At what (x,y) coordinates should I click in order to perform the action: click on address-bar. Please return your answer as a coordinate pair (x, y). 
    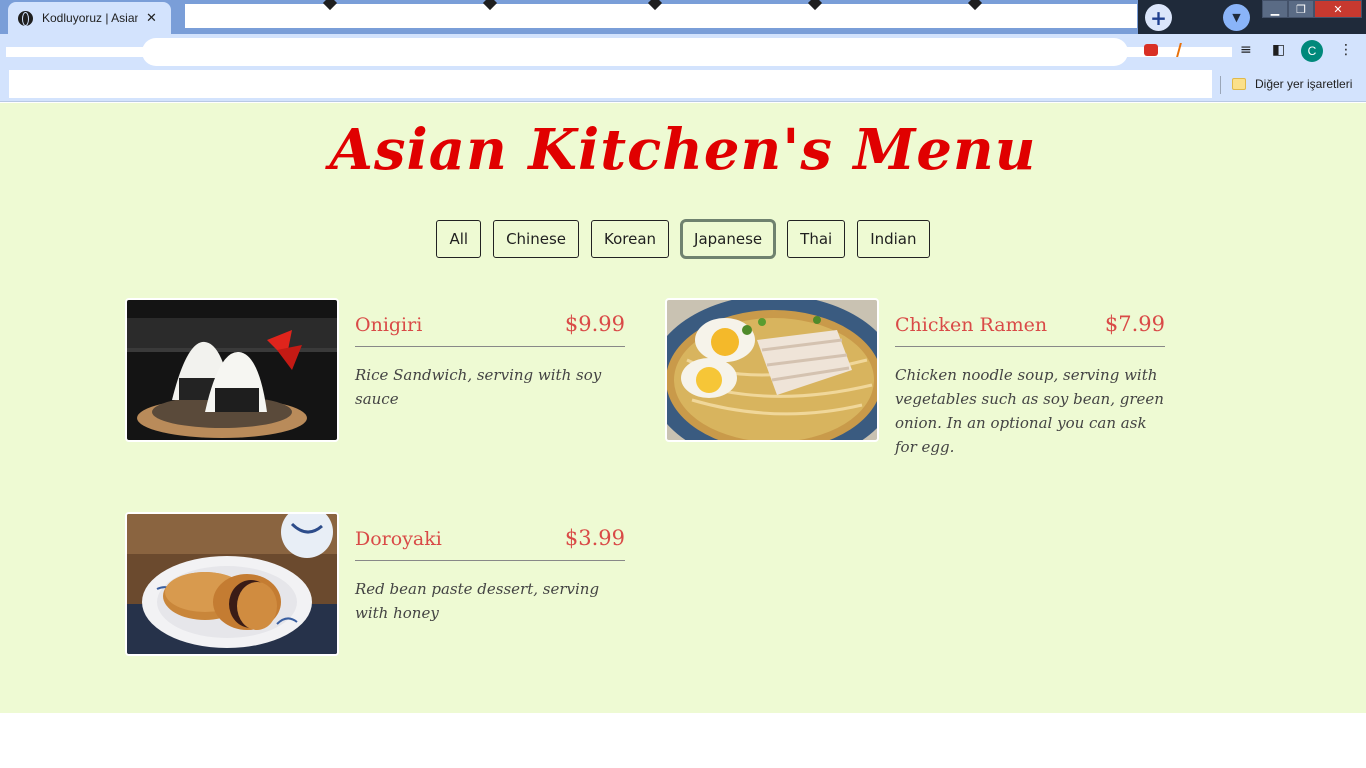
    Looking at the image, I should click on (635, 52).